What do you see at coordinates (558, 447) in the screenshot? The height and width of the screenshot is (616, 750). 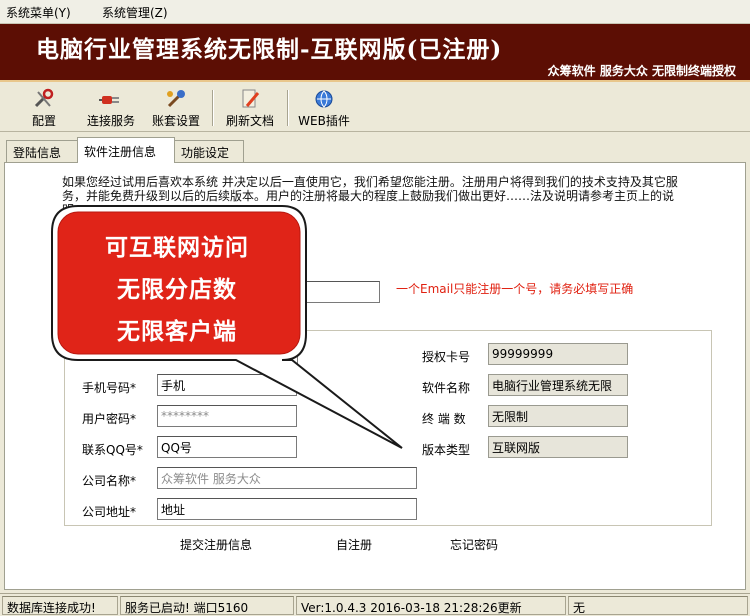 I see `version-type-field` at bounding box center [558, 447].